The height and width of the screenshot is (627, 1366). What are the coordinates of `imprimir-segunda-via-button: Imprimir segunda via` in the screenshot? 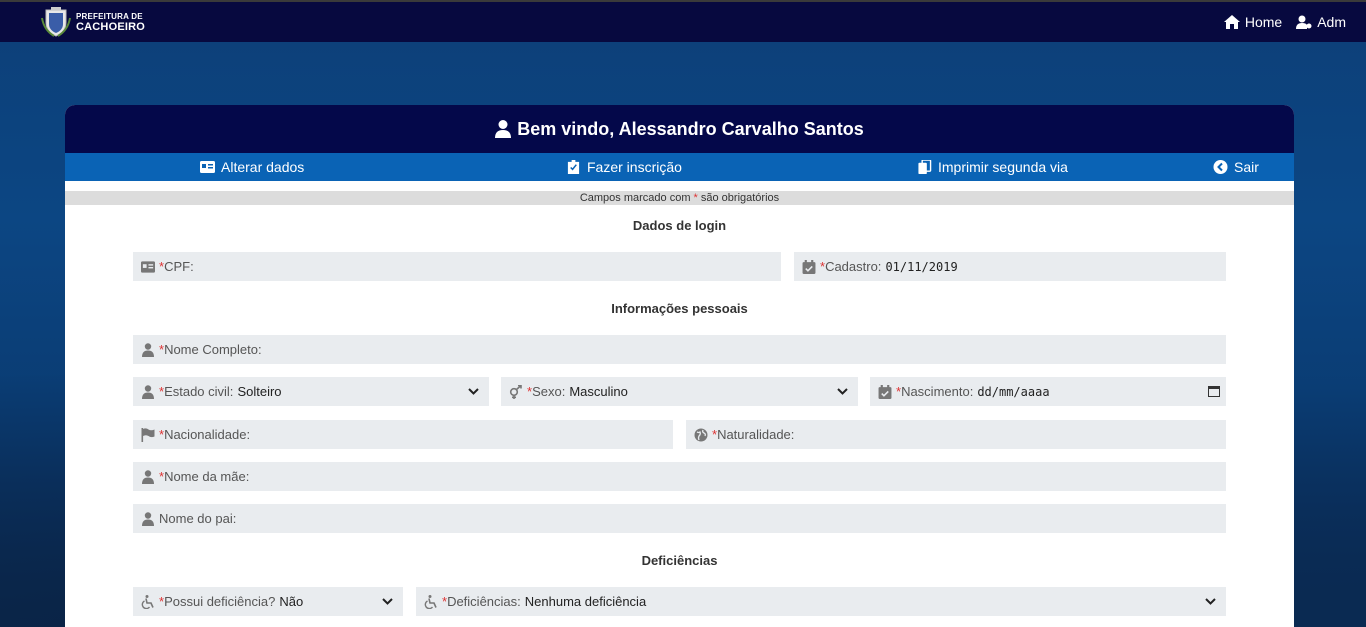 It's located at (992, 167).